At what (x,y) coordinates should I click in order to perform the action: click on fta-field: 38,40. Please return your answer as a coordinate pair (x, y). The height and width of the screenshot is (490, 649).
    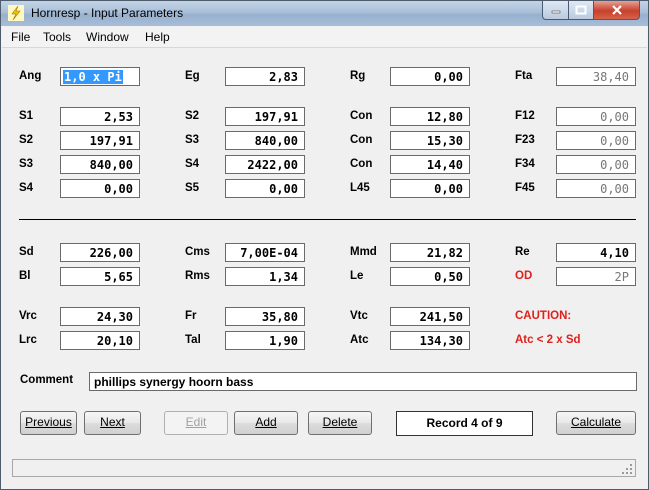
    Looking at the image, I should click on (596, 76).